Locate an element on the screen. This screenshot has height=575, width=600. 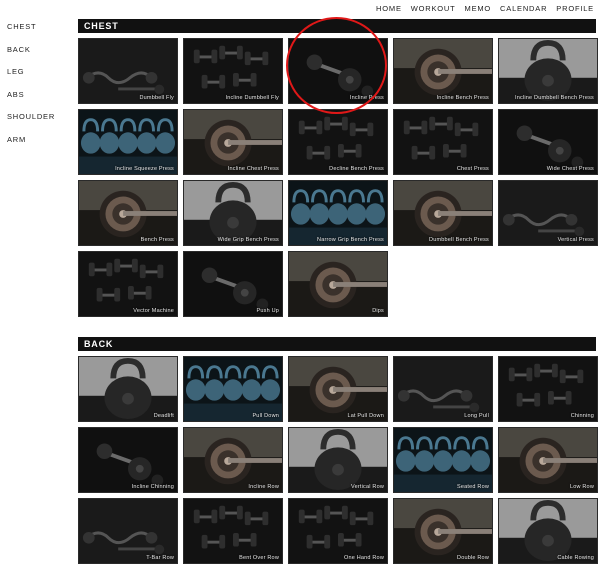
exercise-label: Dips is located at coordinates (378, 311).